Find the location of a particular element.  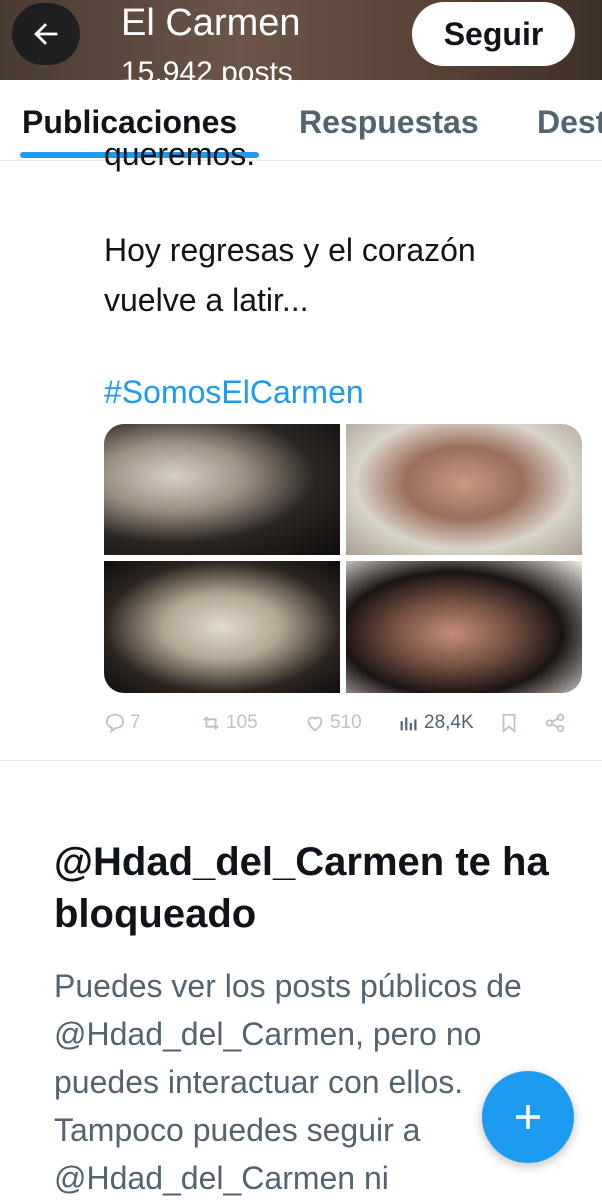

bookmark-button is located at coordinates (511, 723).